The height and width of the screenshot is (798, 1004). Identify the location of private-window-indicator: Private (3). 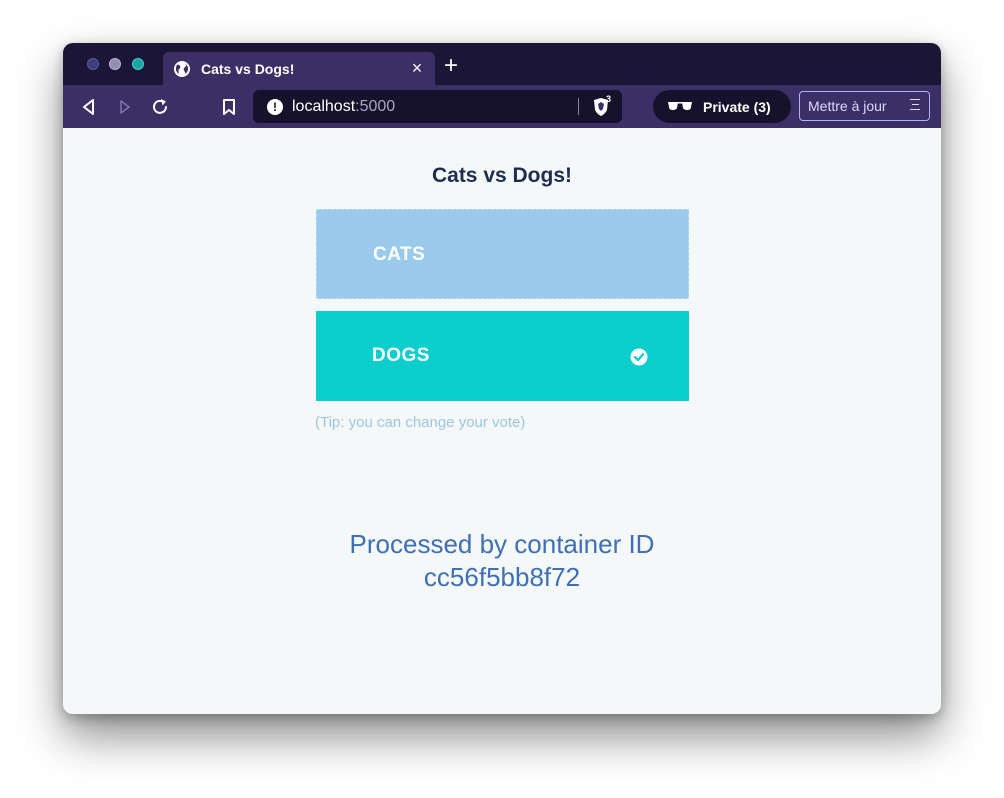
(722, 106).